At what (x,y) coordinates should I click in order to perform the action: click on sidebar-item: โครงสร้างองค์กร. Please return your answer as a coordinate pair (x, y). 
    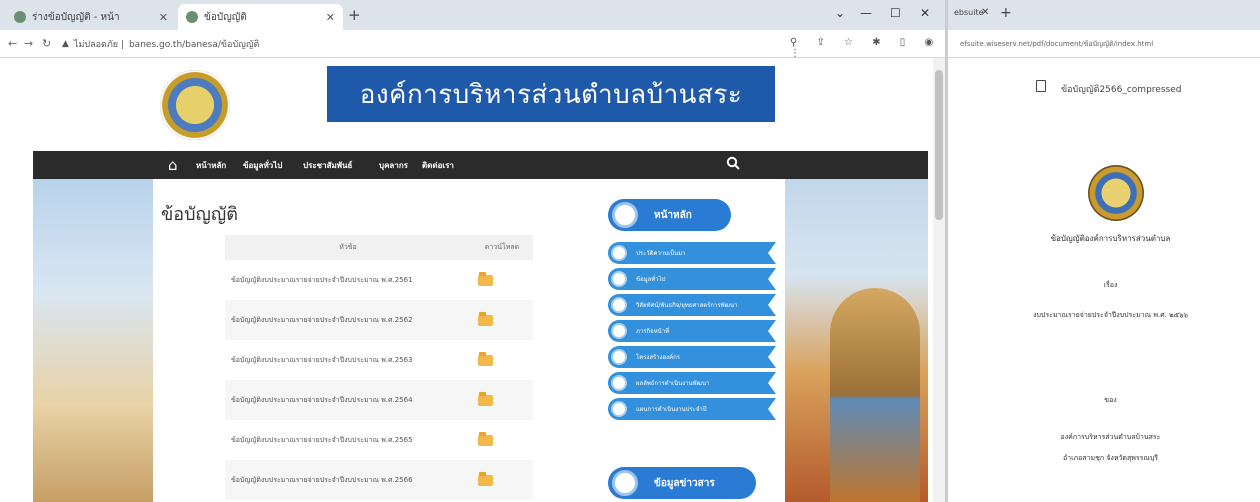
    Looking at the image, I should click on (692, 357).